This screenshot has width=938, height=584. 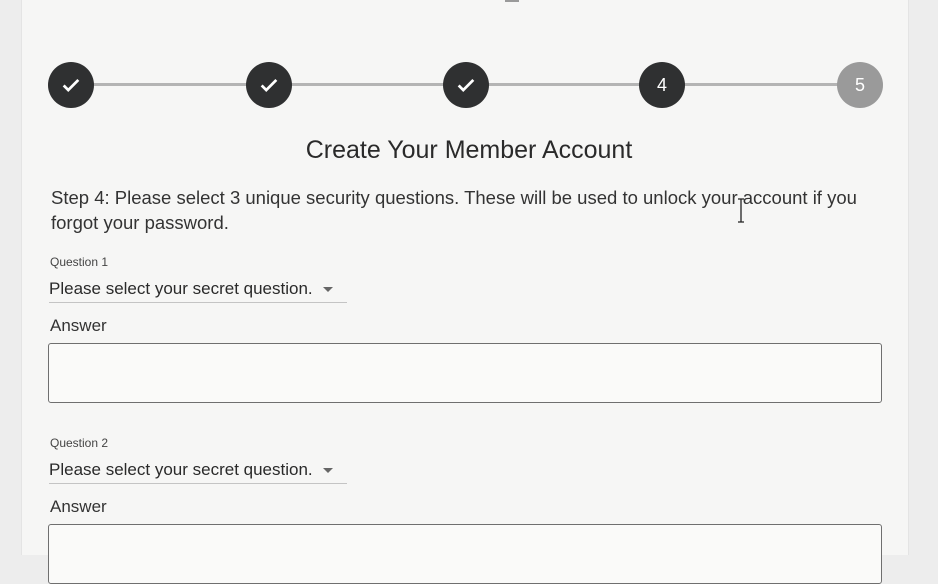 What do you see at coordinates (78, 506) in the screenshot?
I see `answer-2-label: Answer` at bounding box center [78, 506].